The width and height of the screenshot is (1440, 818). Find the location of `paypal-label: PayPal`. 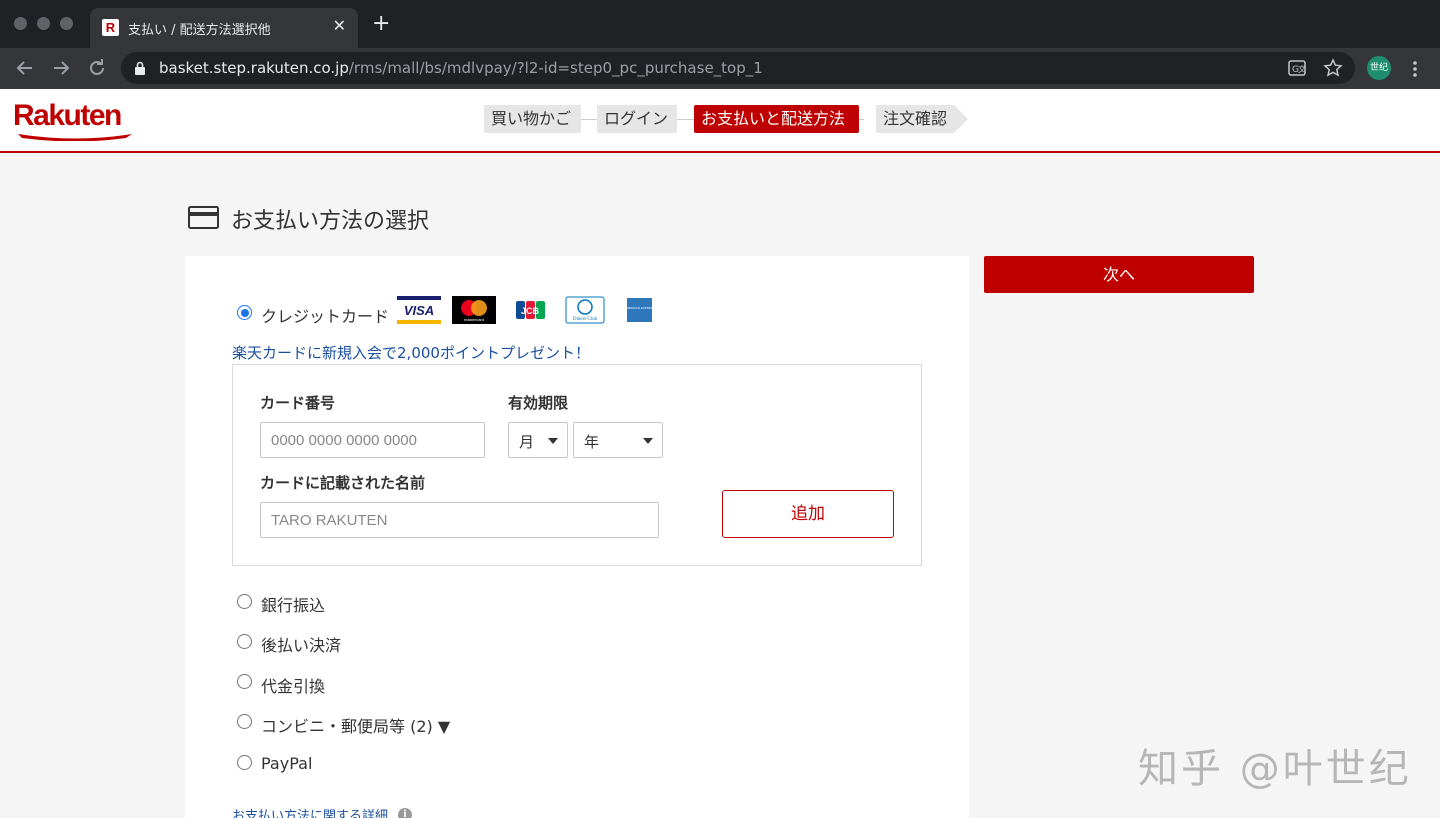

paypal-label: PayPal is located at coordinates (287, 763).